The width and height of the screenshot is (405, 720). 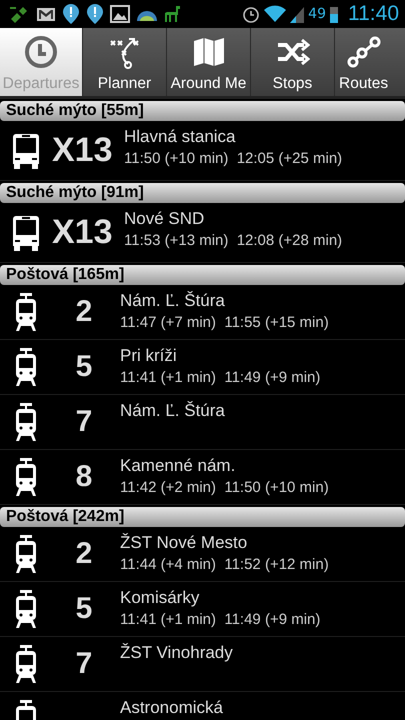 What do you see at coordinates (275, 14) in the screenshot?
I see `wifi-icon` at bounding box center [275, 14].